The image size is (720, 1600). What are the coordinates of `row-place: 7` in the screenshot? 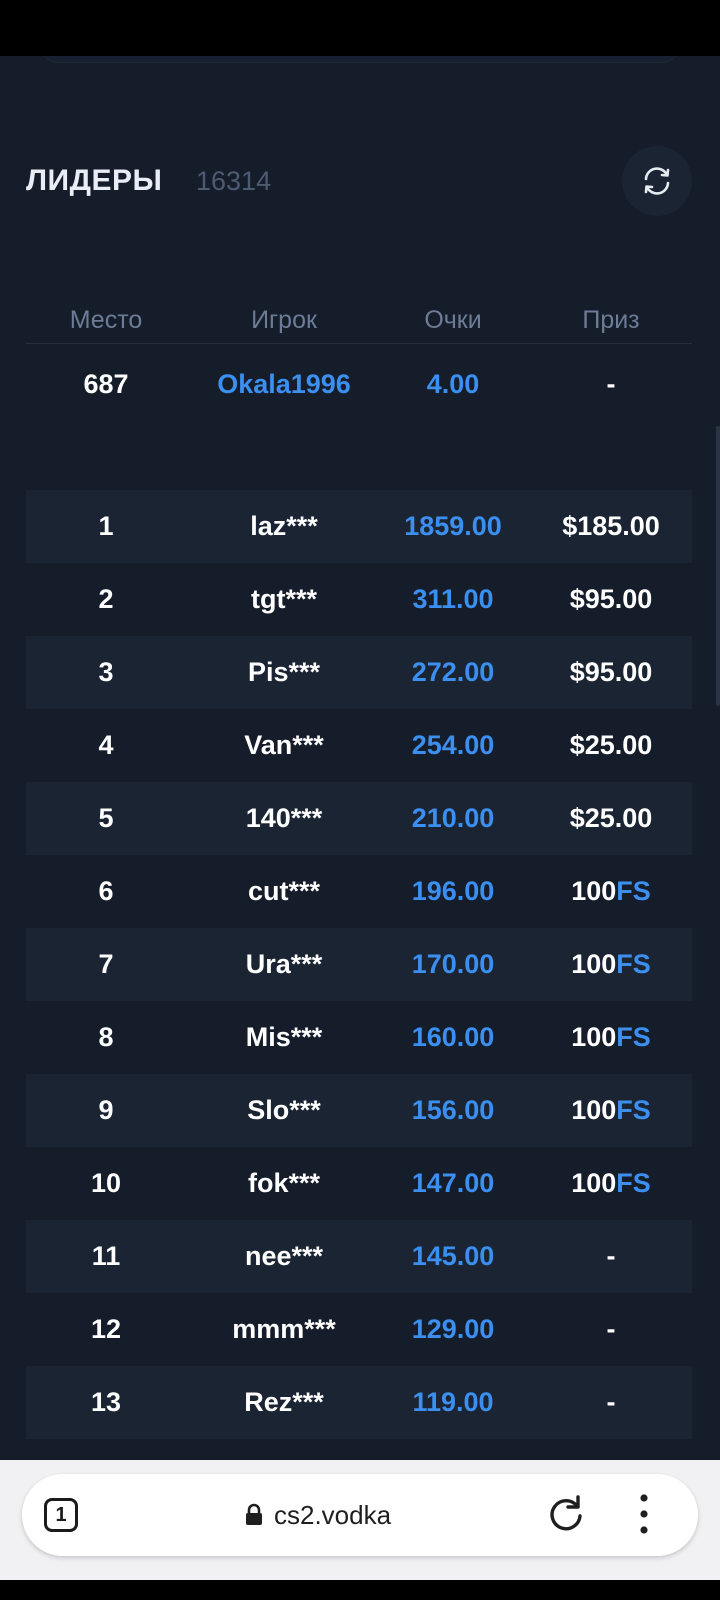 It's located at (106, 964).